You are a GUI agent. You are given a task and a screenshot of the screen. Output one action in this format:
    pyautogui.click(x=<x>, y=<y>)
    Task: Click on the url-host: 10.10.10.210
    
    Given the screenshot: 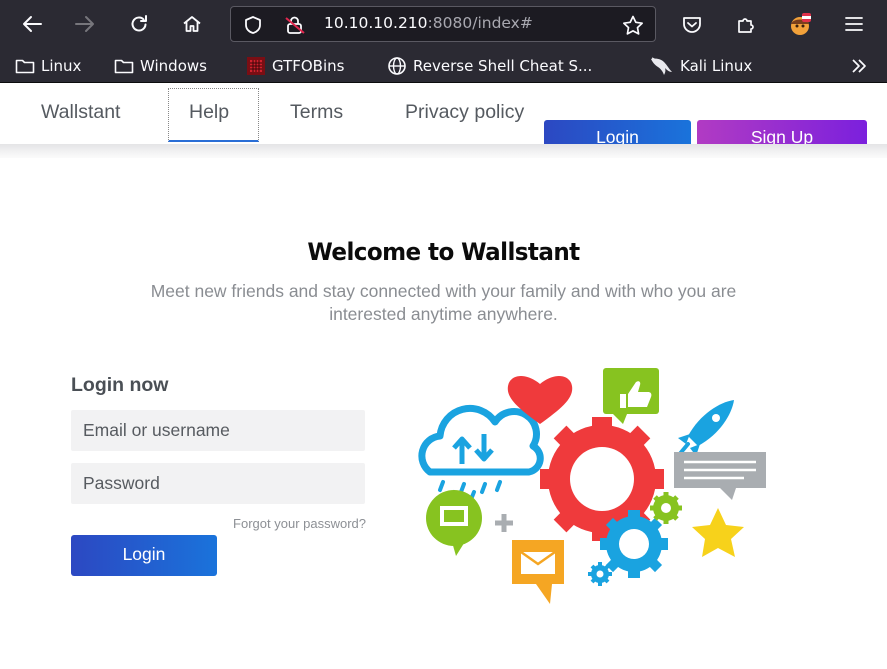 What is the action you would take?
    pyautogui.click(x=376, y=23)
    